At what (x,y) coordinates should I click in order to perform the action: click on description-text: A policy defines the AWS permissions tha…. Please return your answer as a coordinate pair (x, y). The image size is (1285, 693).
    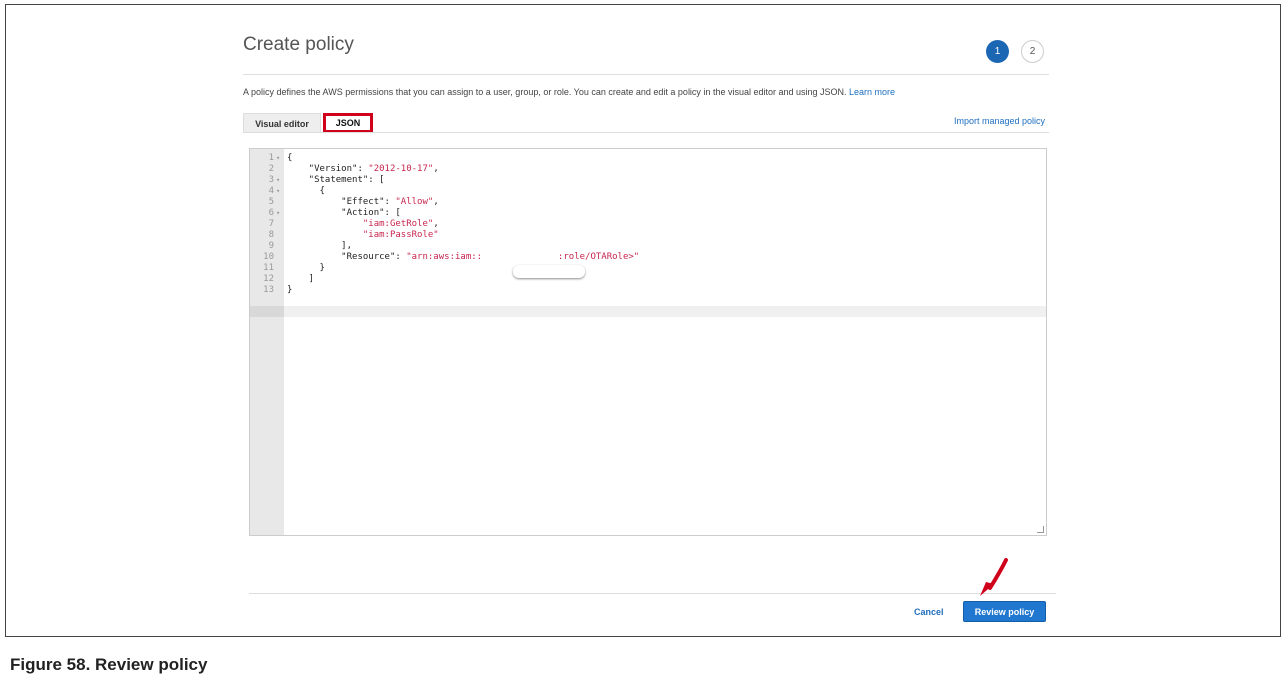
    Looking at the image, I should click on (545, 92).